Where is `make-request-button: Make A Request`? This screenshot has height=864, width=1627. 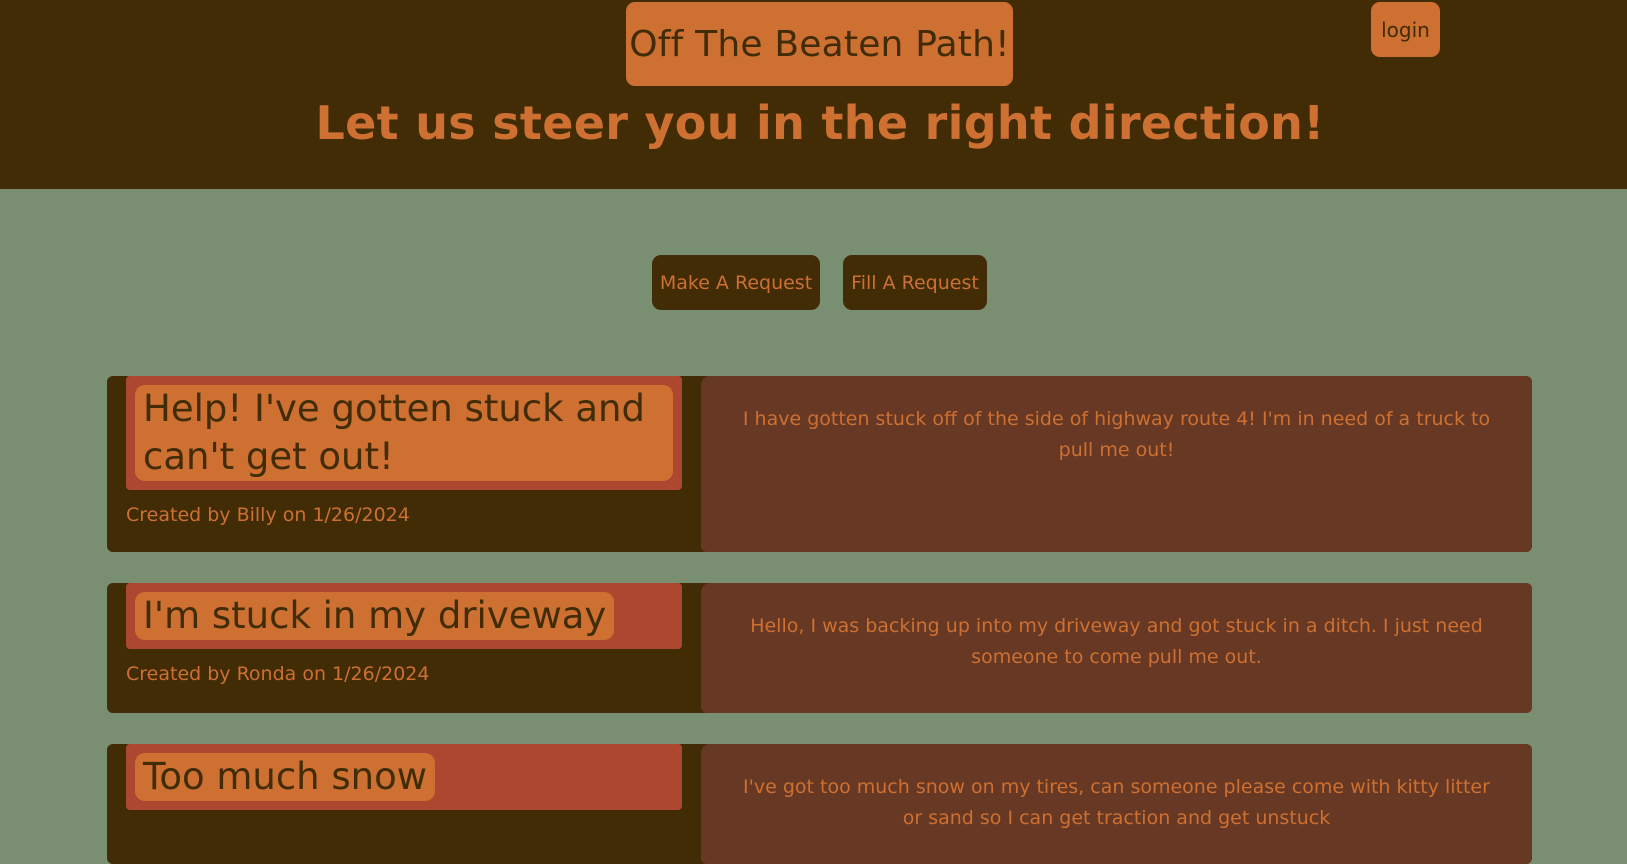 make-request-button: Make A Request is located at coordinates (736, 282).